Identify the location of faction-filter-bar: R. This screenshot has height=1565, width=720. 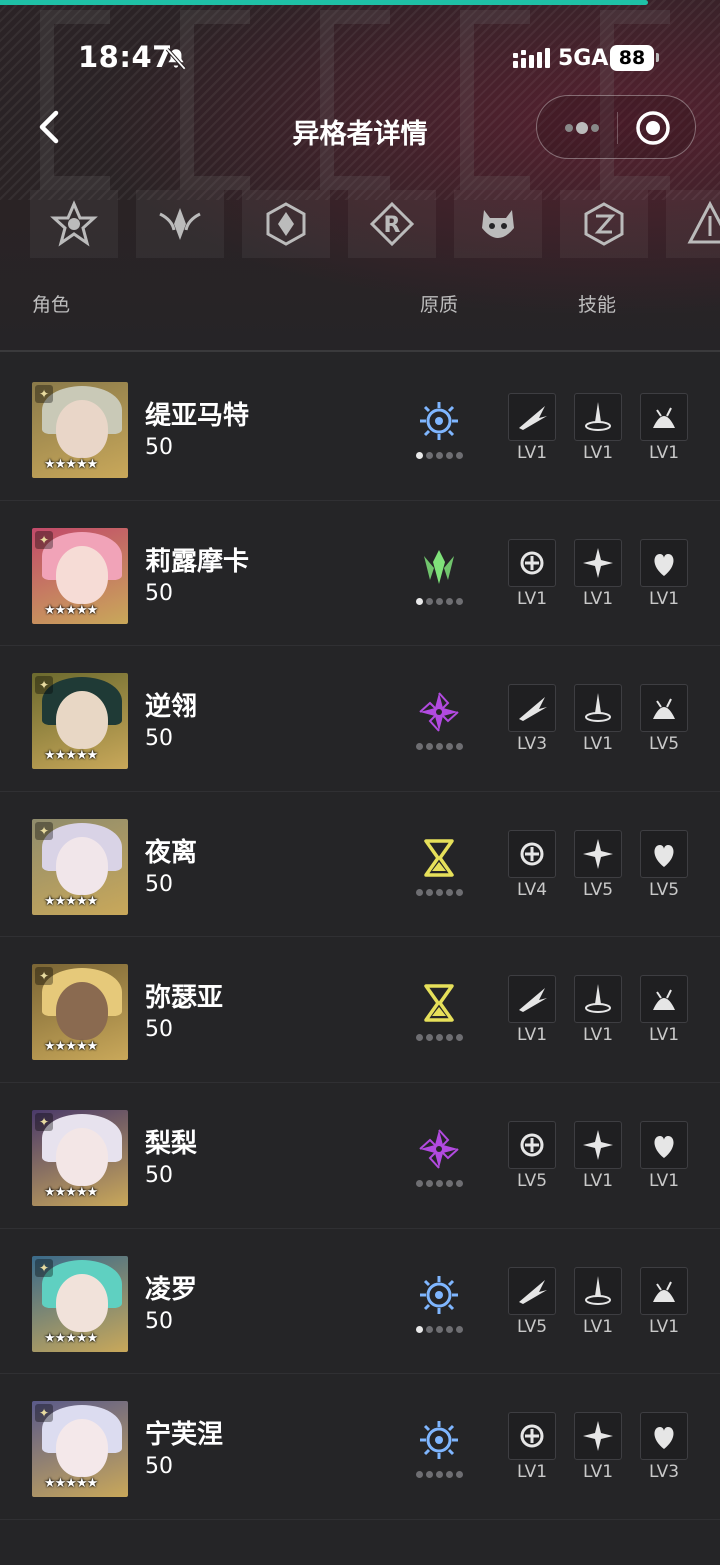
(375, 224).